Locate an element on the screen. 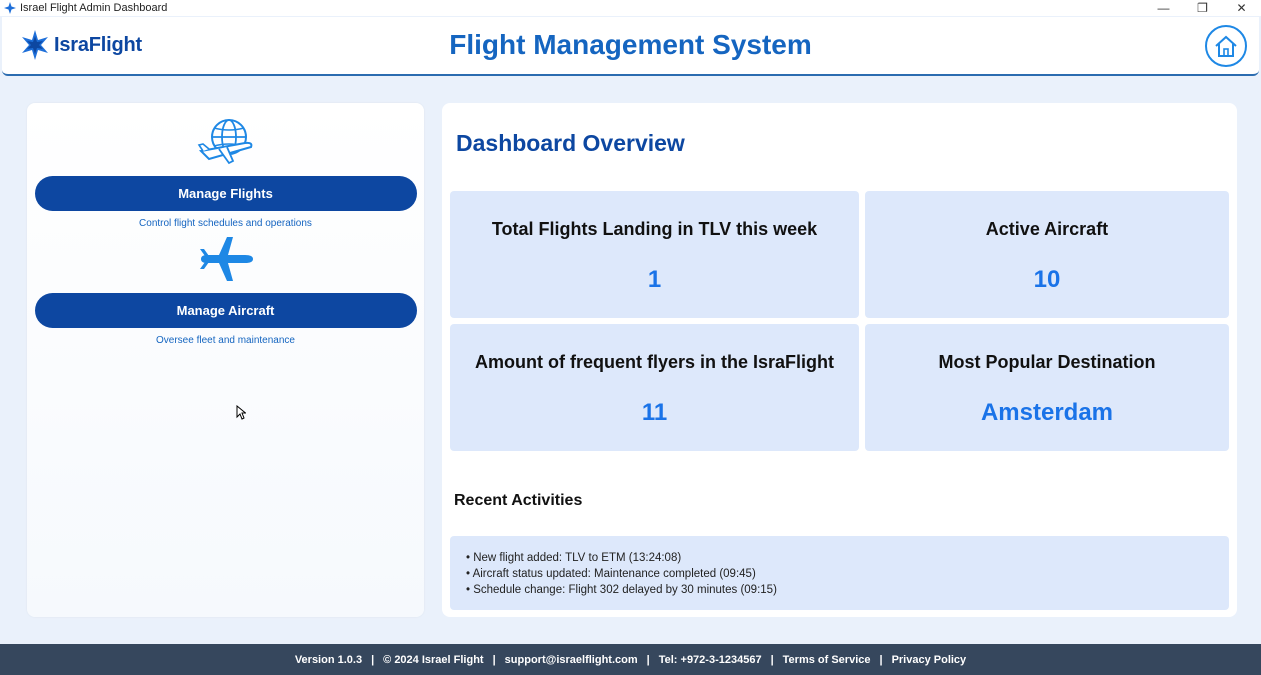 The height and width of the screenshot is (675, 1261). stat-value: 11 is located at coordinates (654, 412).